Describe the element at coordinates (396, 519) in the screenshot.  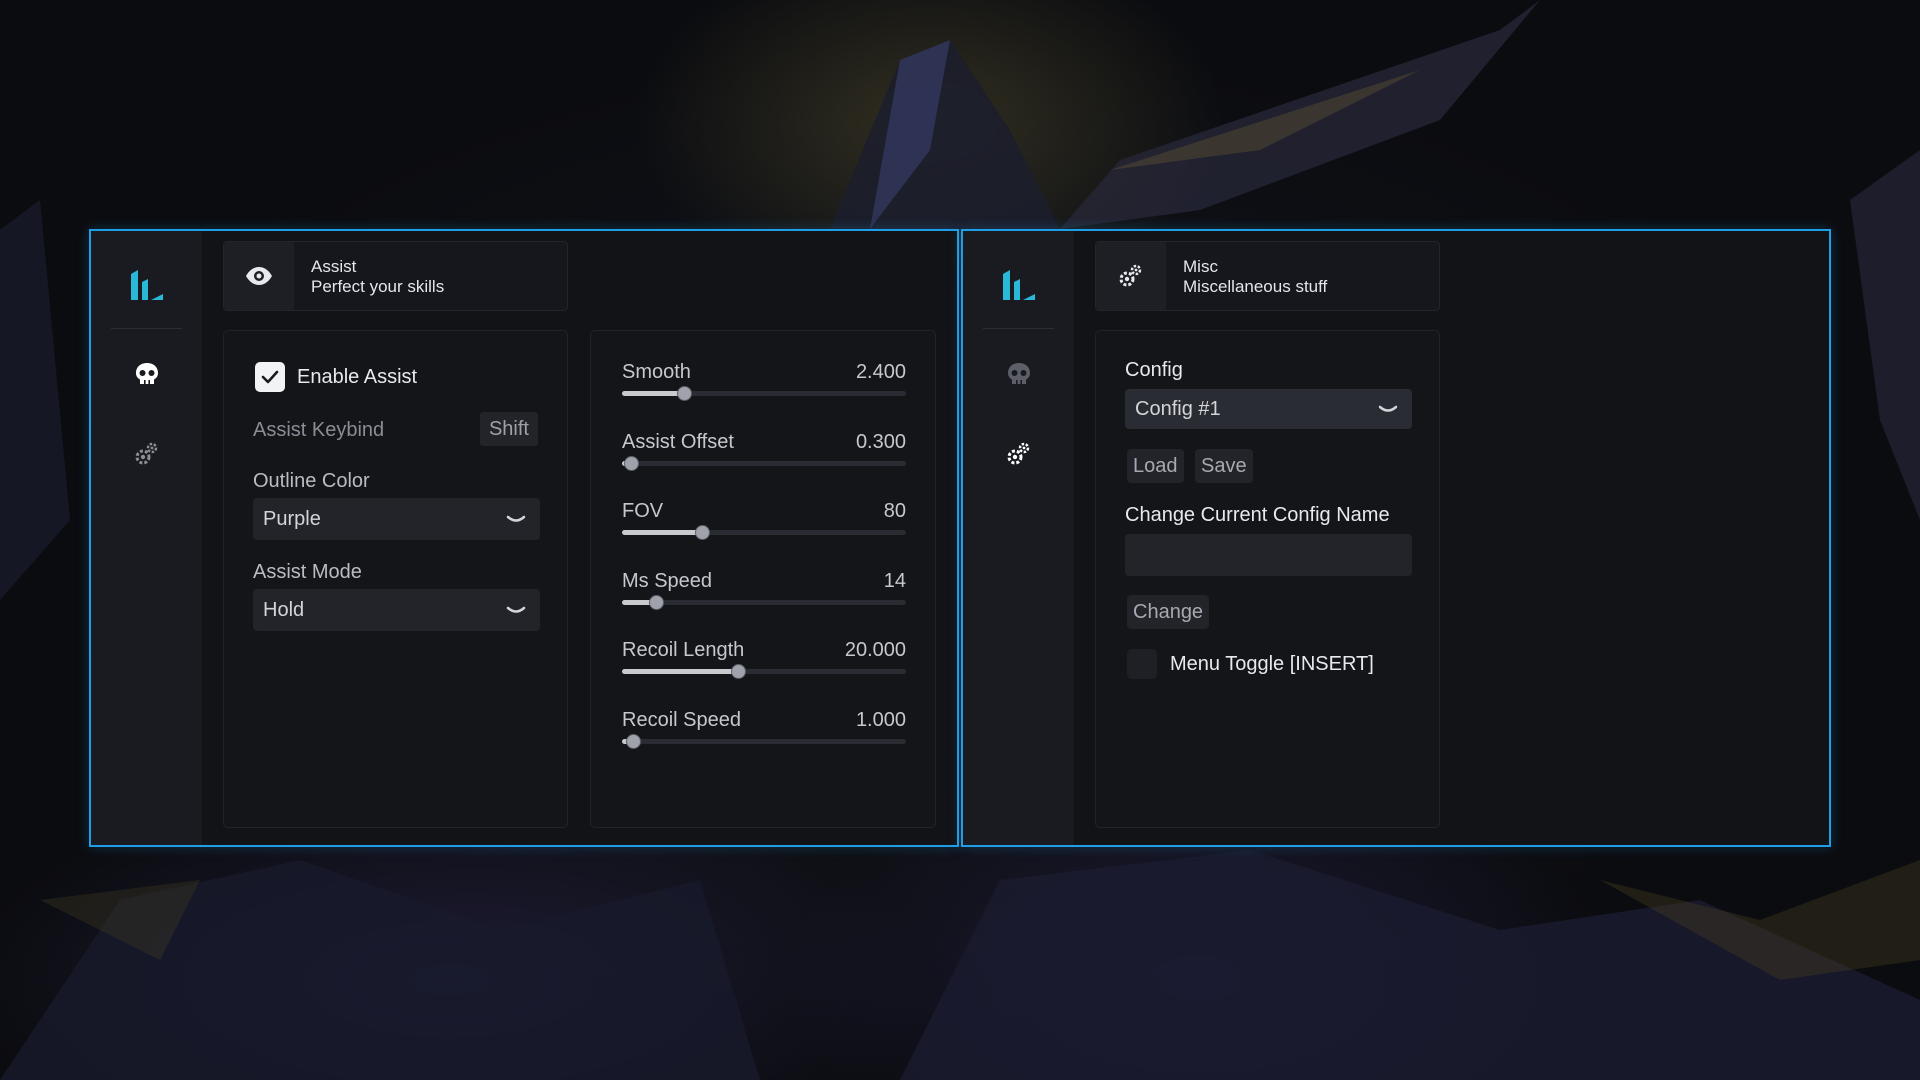
I see `outline-color-select: Purple` at that location.